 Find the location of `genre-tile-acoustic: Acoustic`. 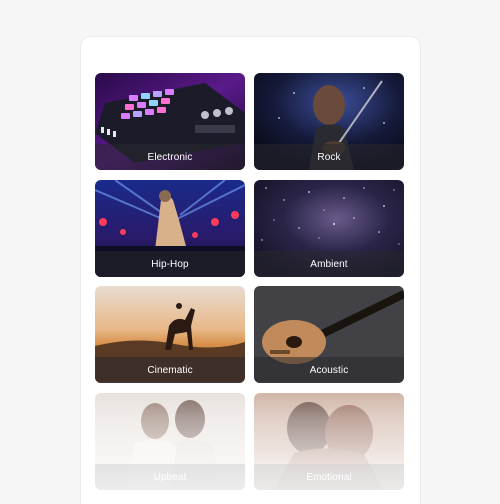

genre-tile-acoustic: Acoustic is located at coordinates (329, 334).